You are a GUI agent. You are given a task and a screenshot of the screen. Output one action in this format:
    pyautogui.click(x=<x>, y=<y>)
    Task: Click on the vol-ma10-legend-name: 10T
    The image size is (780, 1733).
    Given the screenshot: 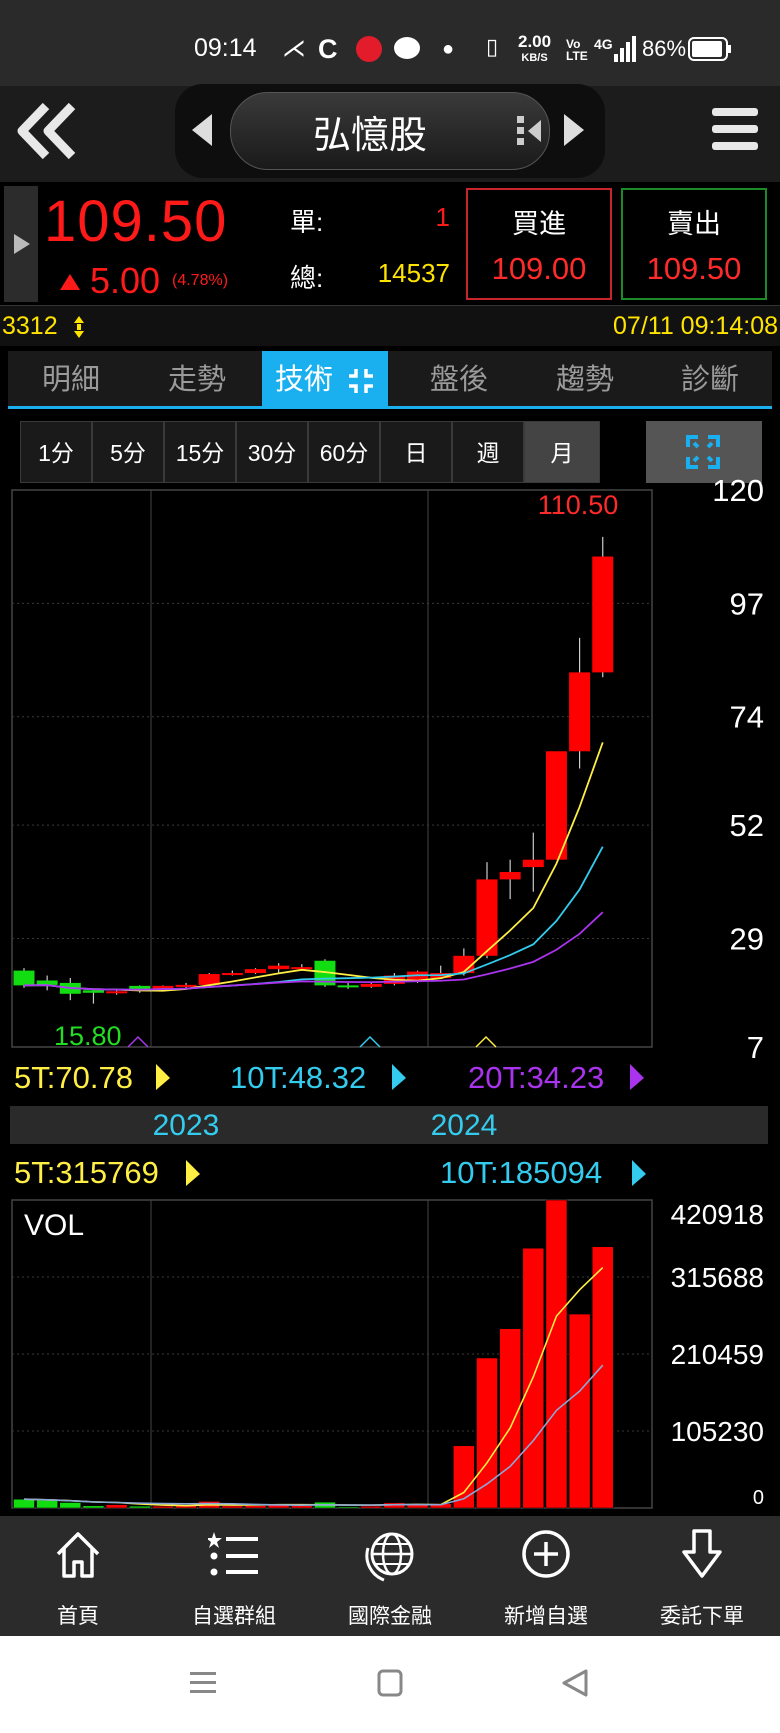 What is the action you would take?
    pyautogui.click(x=466, y=1172)
    